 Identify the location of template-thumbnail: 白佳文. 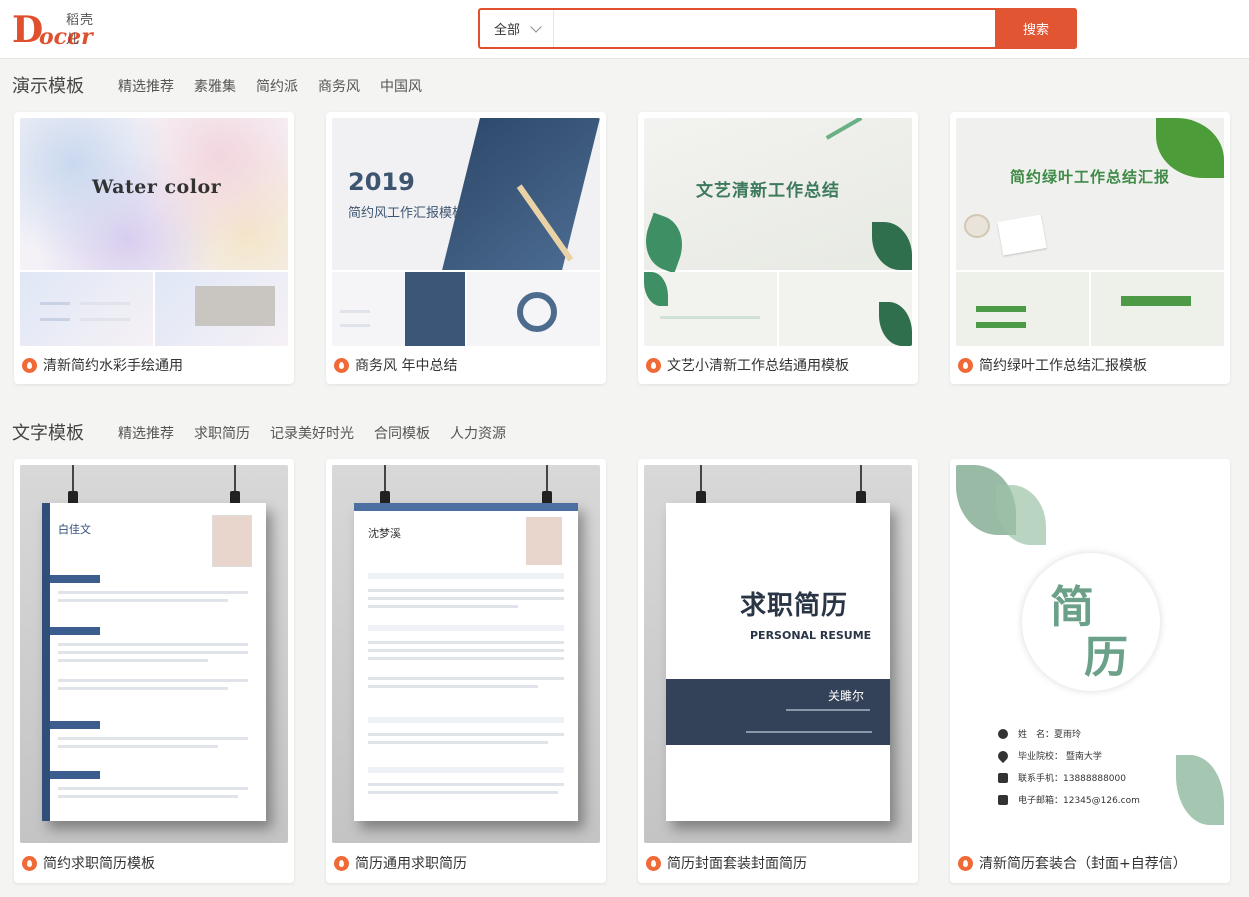
(154, 654).